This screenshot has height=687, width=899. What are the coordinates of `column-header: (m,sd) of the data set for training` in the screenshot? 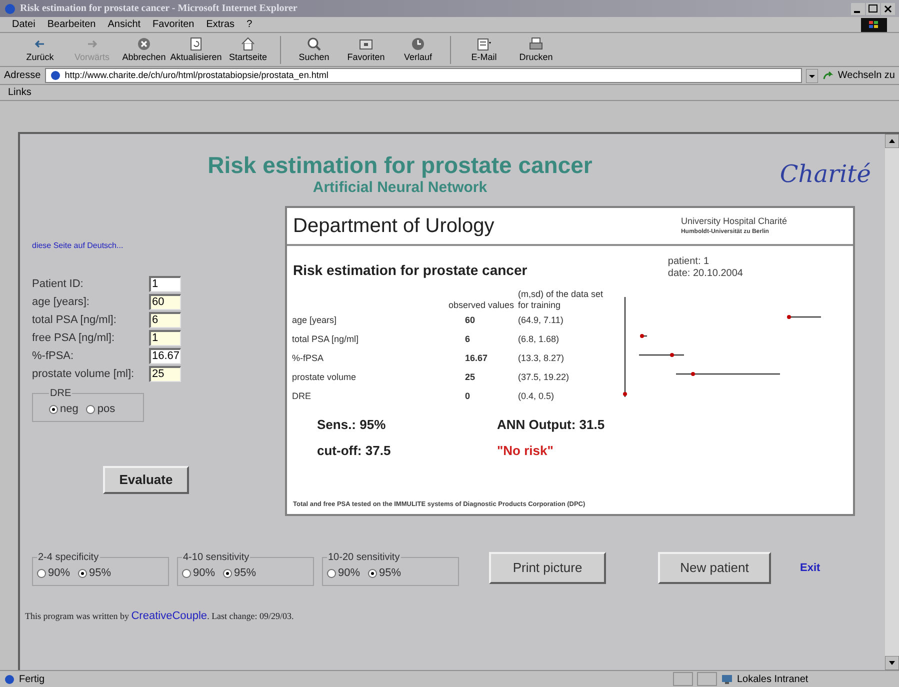 It's located at (560, 300).